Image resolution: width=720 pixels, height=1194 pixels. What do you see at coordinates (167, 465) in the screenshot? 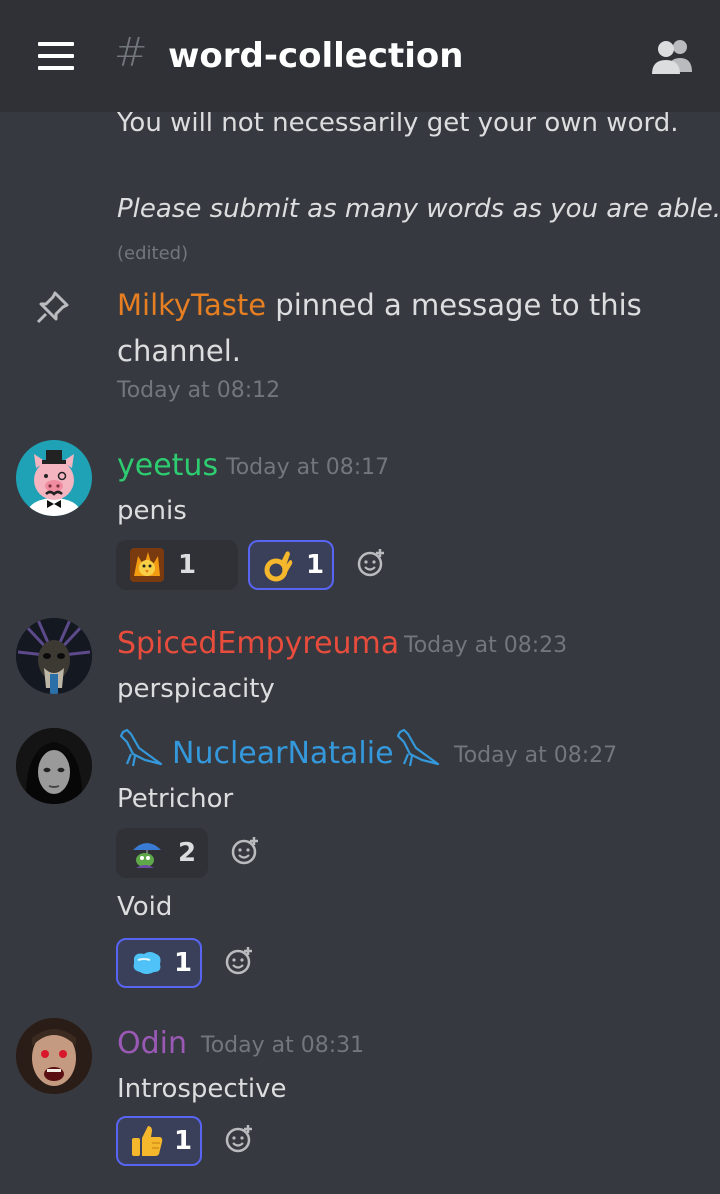
I see `username: yeetus` at bounding box center [167, 465].